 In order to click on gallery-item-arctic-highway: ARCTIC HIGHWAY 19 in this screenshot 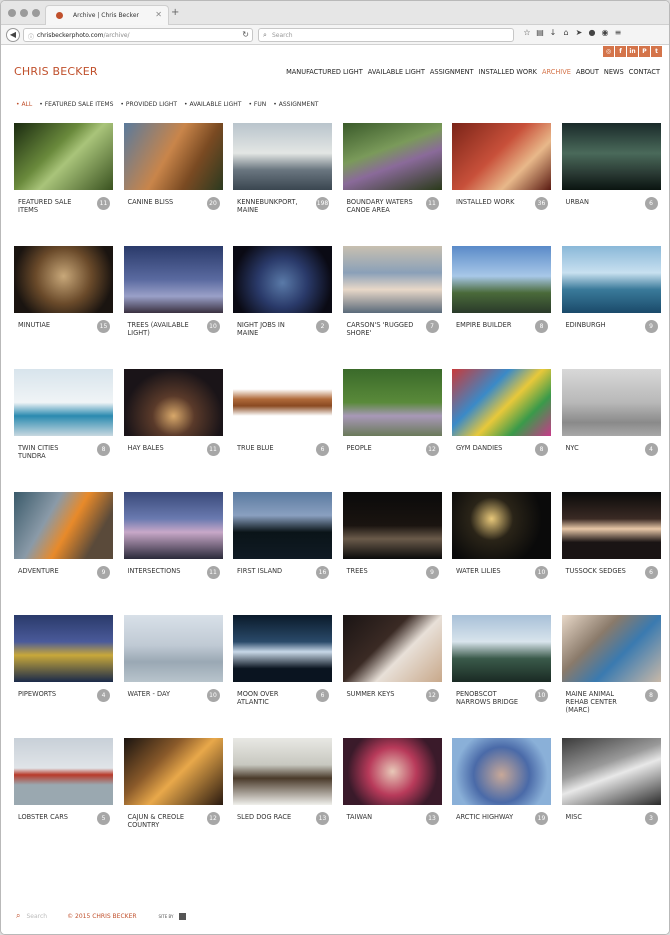, I will do `click(501, 799)`.